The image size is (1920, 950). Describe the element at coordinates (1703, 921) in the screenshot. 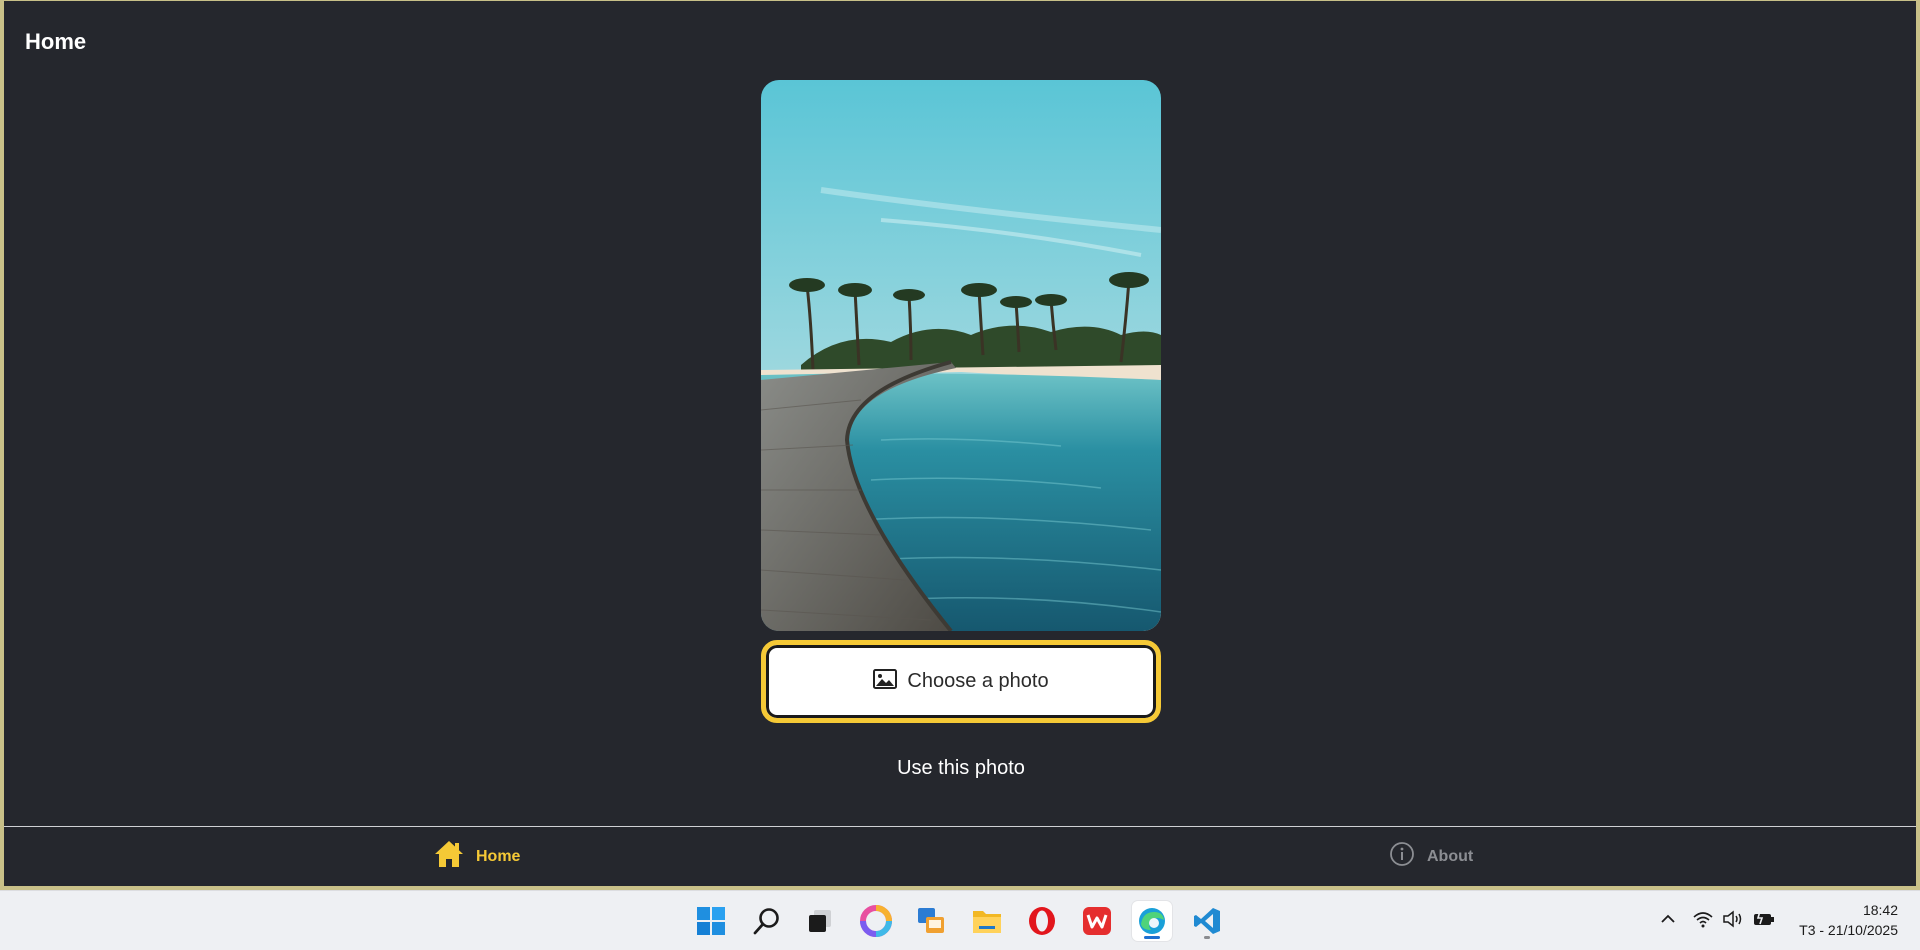

I see `wifi-icon` at that location.